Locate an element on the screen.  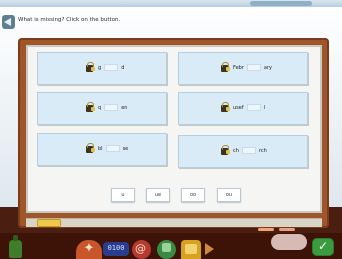
check-icon: ✓ is located at coordinates (323, 246).